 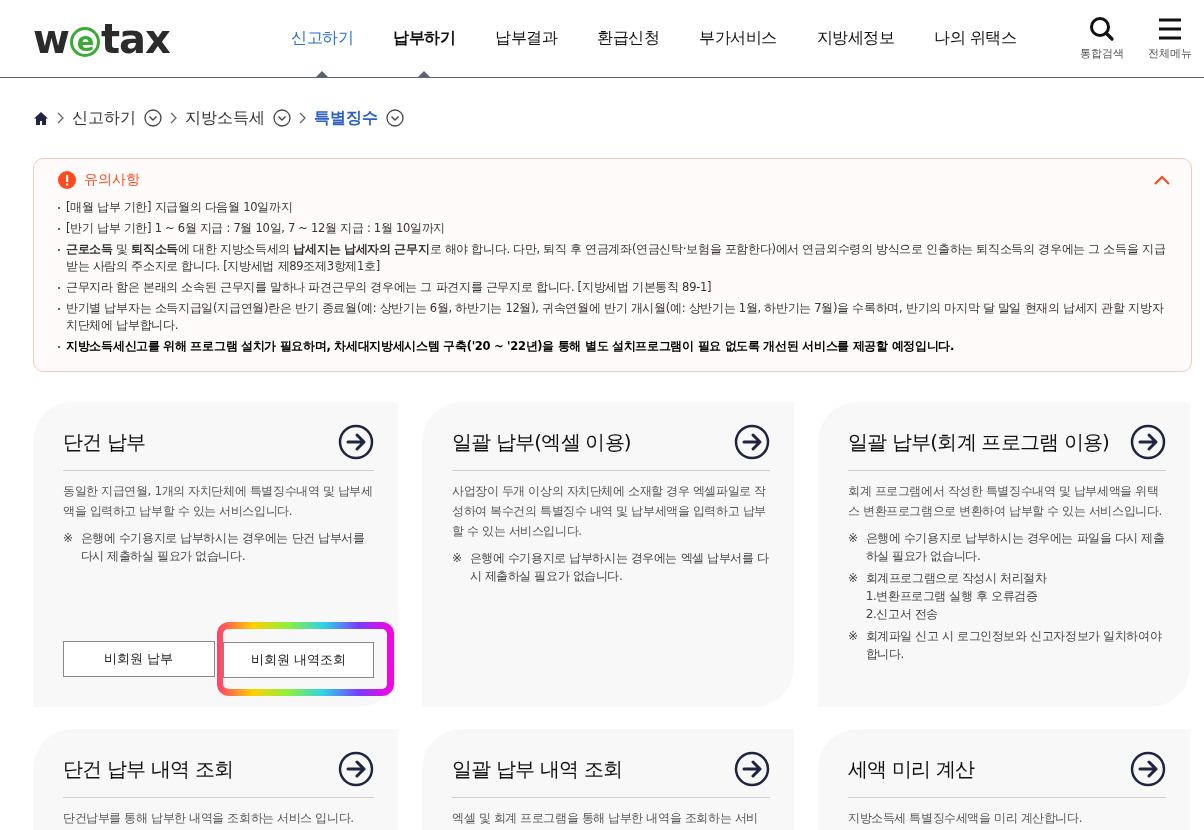 What do you see at coordinates (225, 118) in the screenshot?
I see `breadcrumb-link: 지방소득세` at bounding box center [225, 118].